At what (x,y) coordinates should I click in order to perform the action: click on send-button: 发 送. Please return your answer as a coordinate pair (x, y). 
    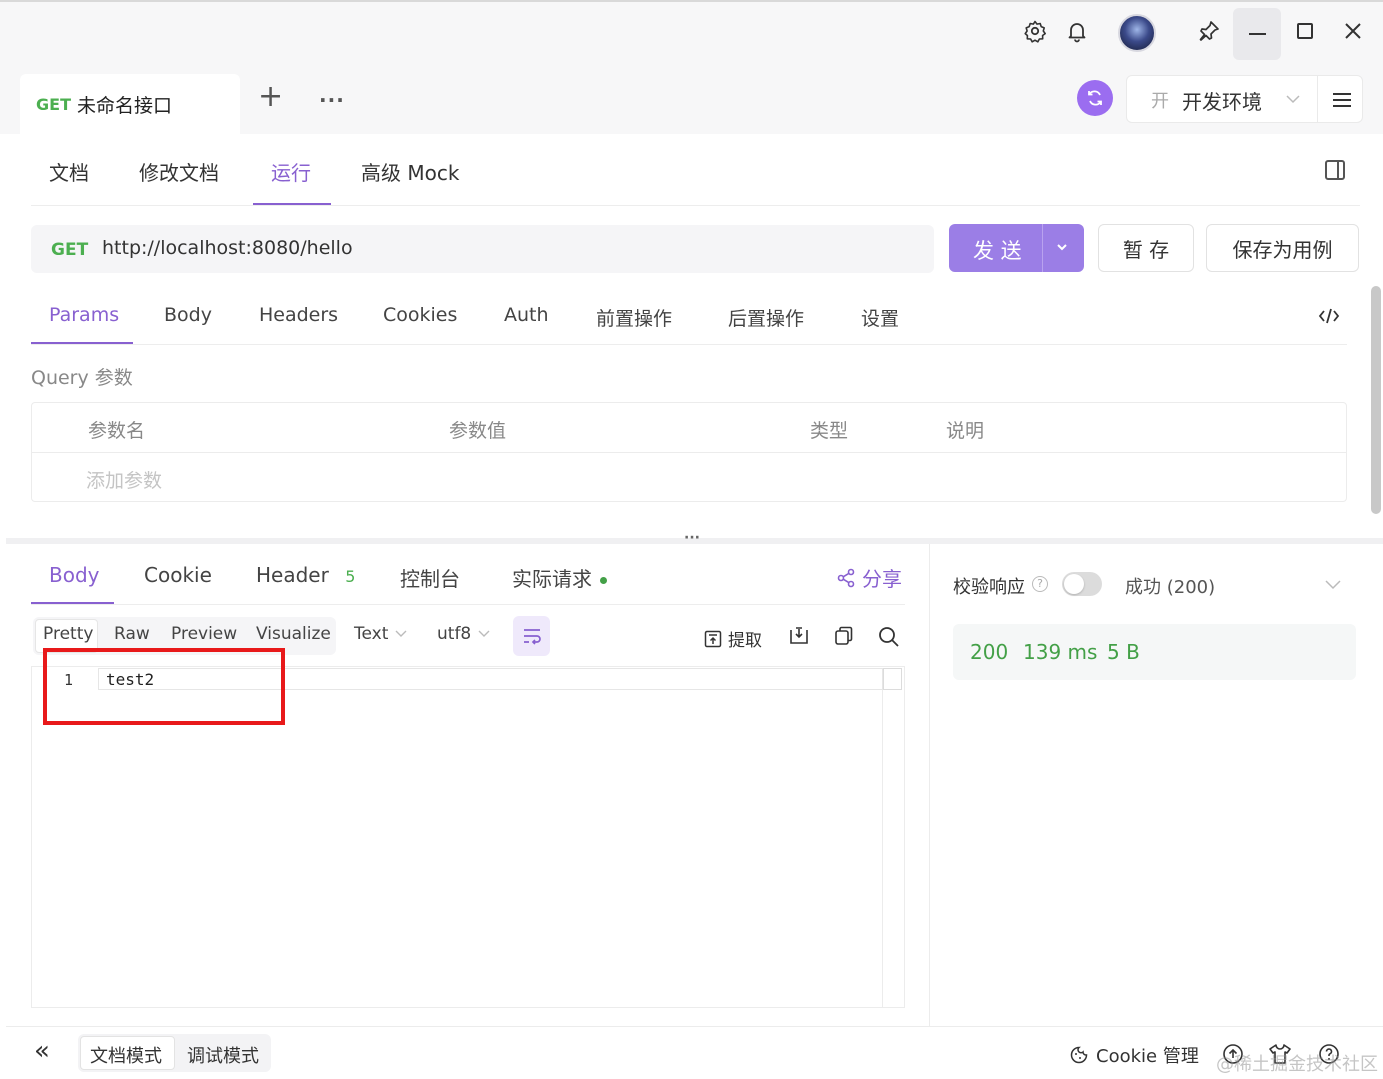
    Looking at the image, I should click on (1016, 248).